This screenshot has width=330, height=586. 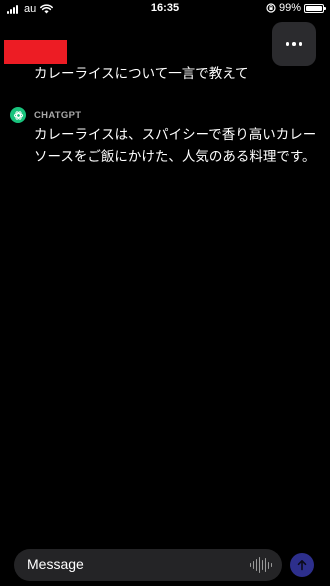 What do you see at coordinates (58, 115) in the screenshot?
I see `assistant-name: CHATGPT` at bounding box center [58, 115].